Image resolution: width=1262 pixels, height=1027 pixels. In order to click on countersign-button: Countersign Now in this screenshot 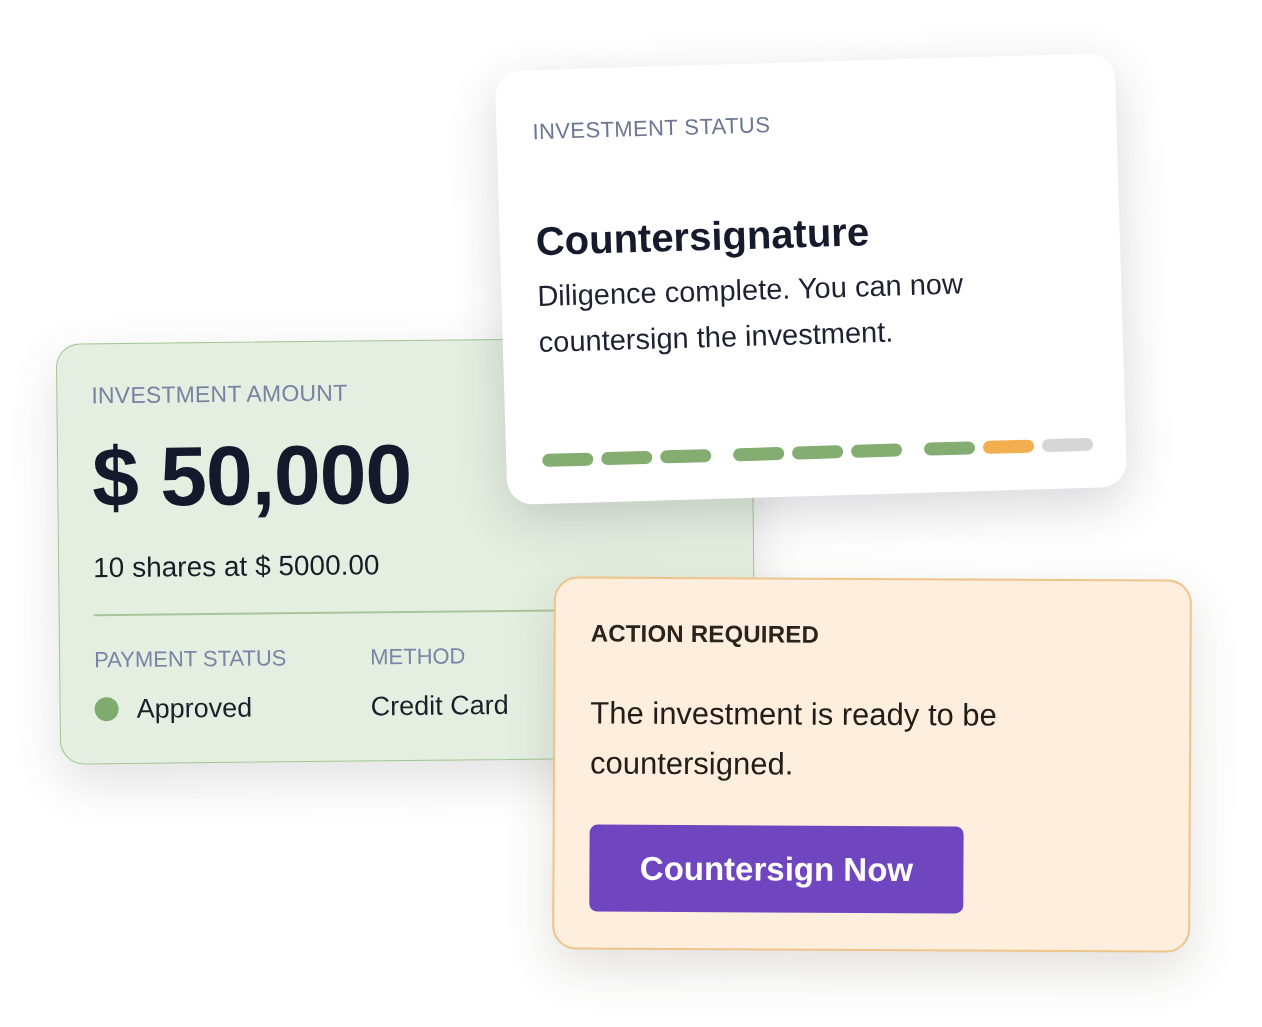, I will do `click(776, 869)`.